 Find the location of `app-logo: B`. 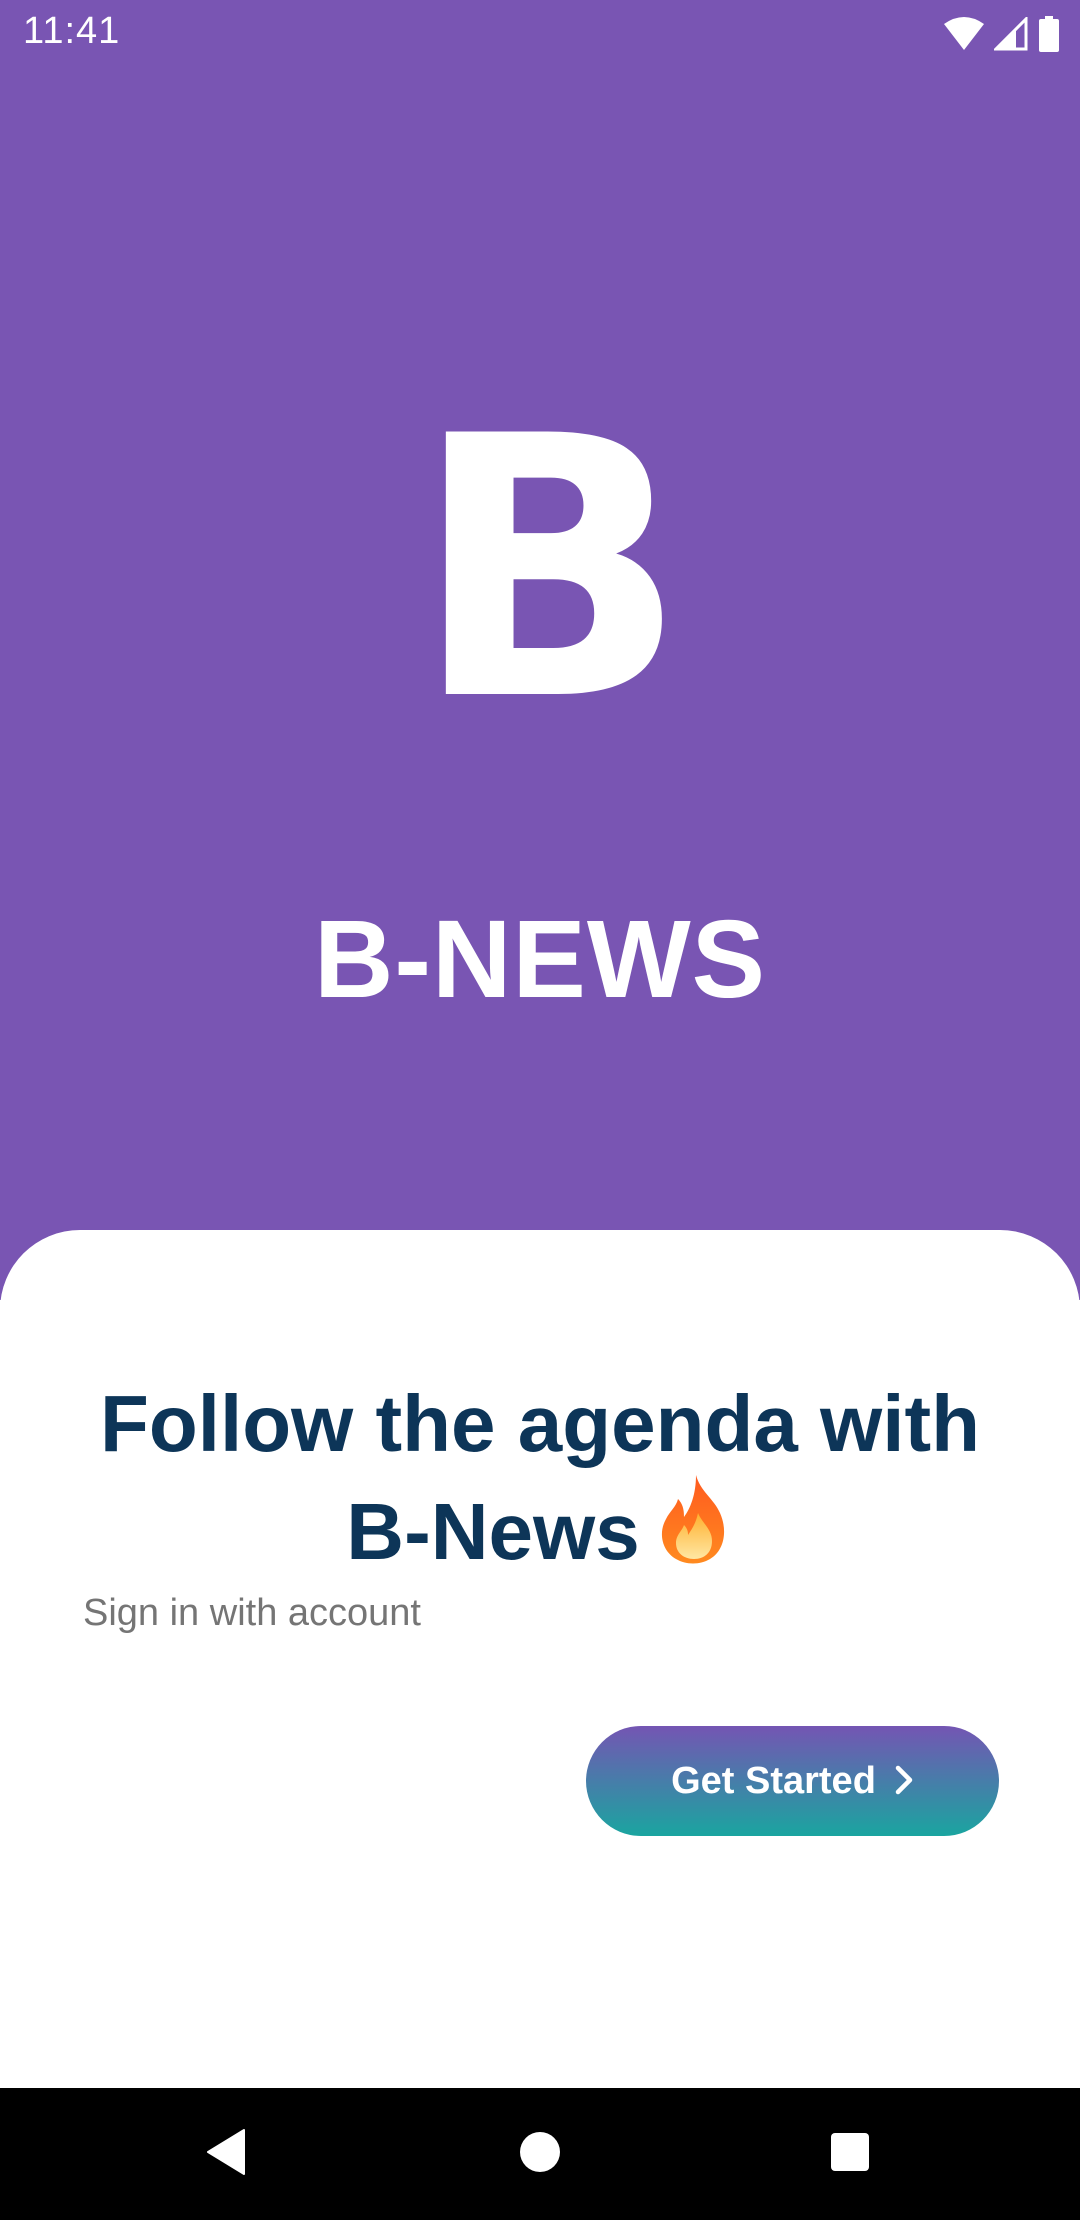

app-logo: B is located at coordinates (550, 569).